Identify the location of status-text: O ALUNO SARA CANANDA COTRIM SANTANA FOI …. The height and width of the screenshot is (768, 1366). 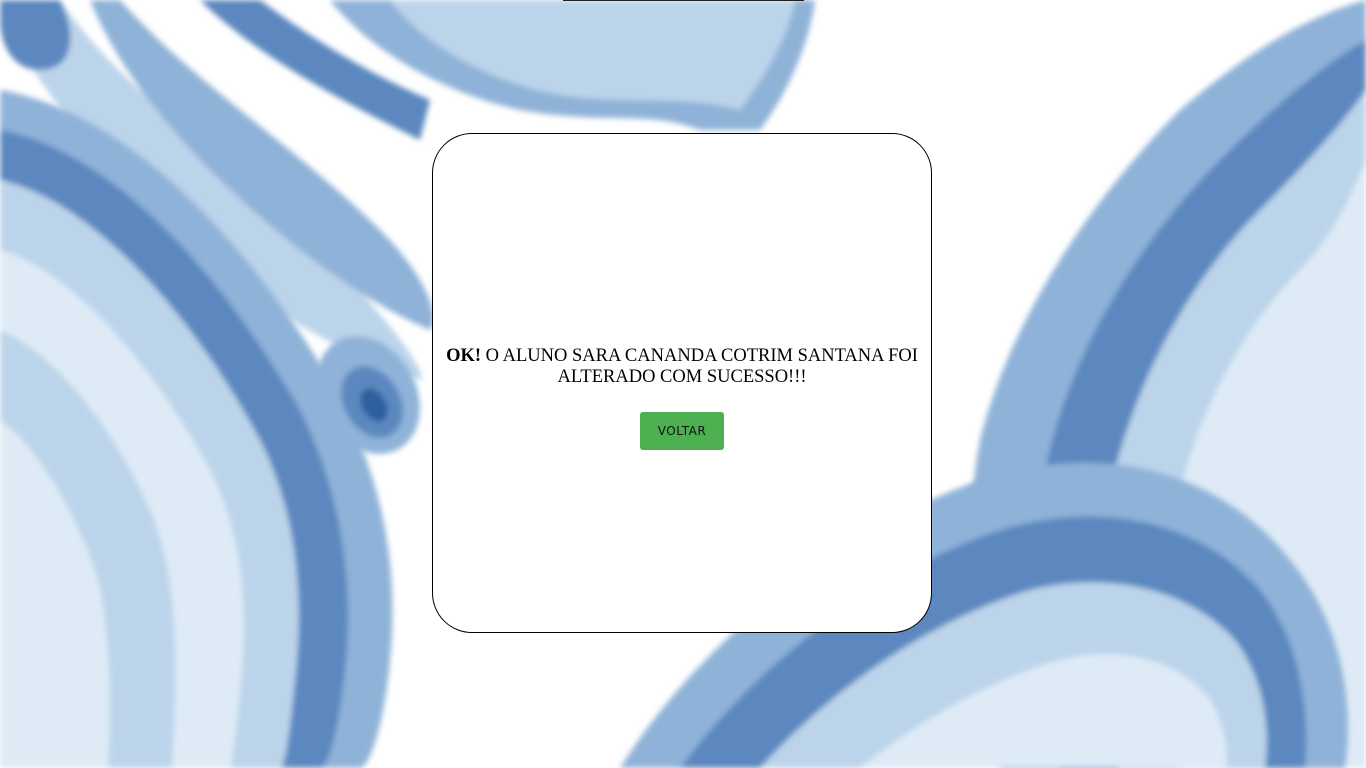
(699, 366).